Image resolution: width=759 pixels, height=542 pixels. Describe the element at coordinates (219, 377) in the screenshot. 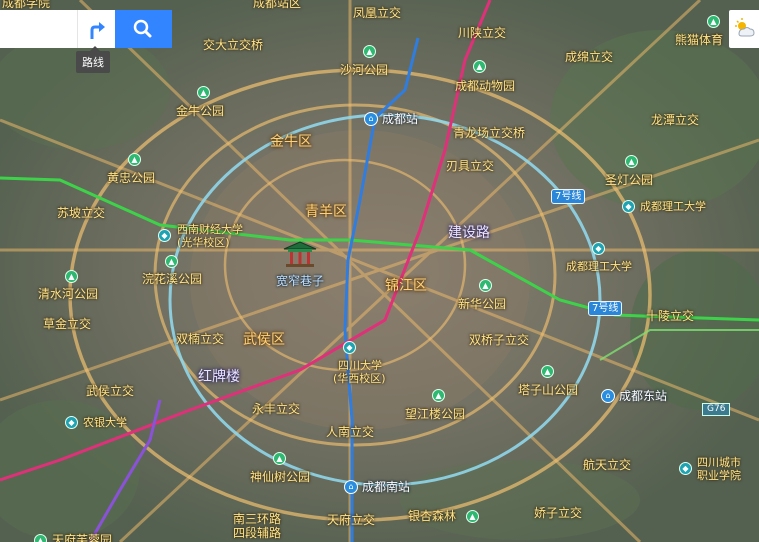

I see `road-hongpailou: 红牌楼` at that location.